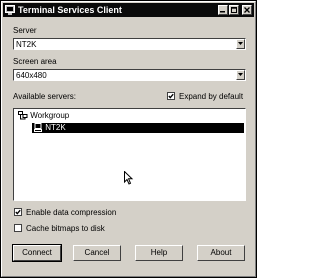 The width and height of the screenshot is (320, 278). I want to click on minimize-icon, so click(222, 12).